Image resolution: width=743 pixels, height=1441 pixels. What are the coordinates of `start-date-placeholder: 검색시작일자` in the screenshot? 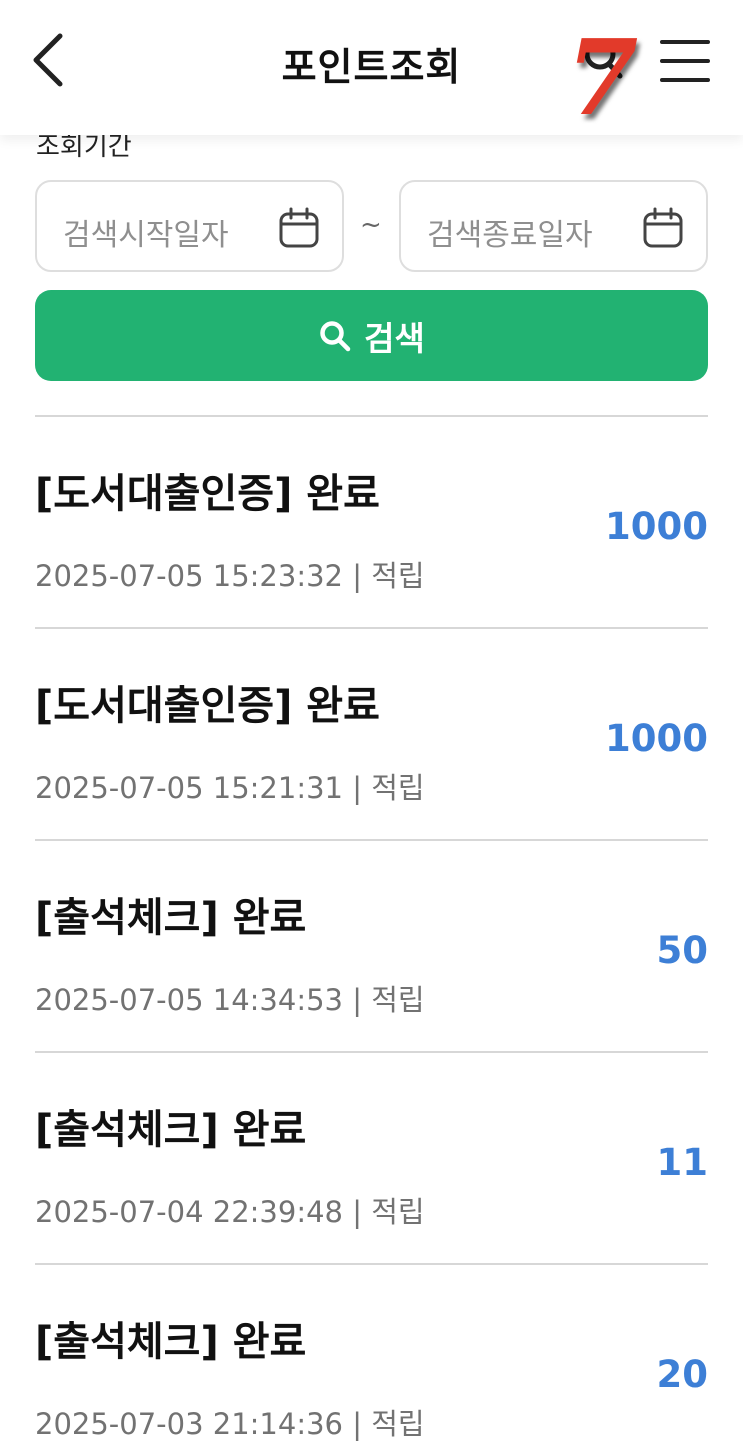 It's located at (146, 235).